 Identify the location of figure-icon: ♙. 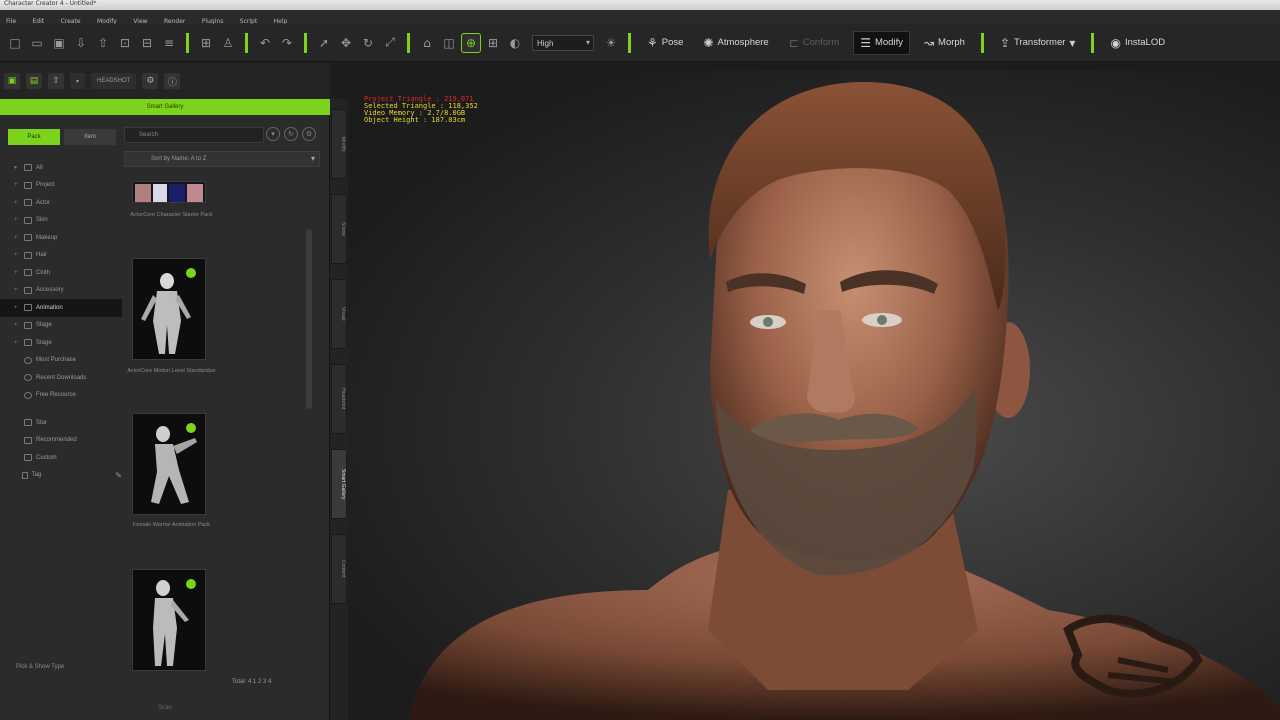
(228, 43).